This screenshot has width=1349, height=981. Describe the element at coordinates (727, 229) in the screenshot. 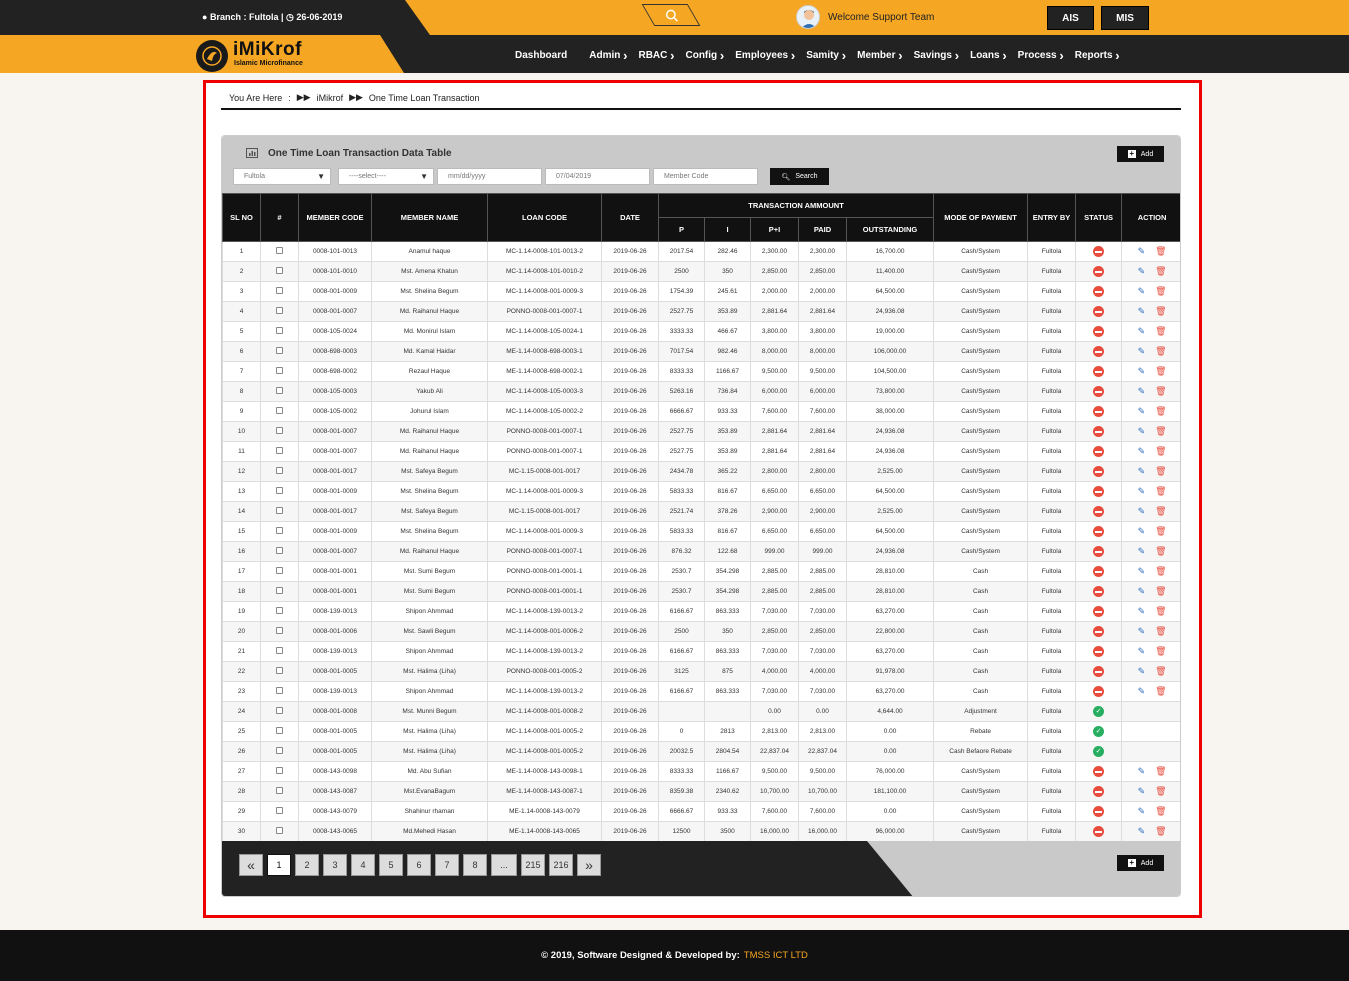

I see `col-i: I` at that location.